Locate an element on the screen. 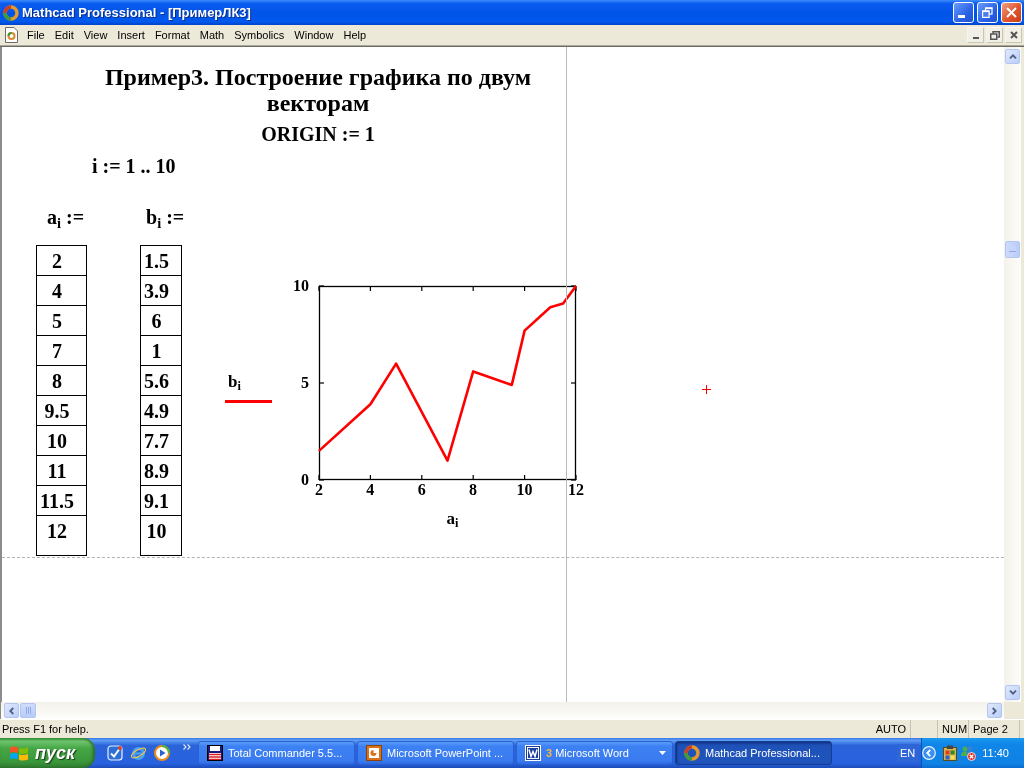 Image resolution: width=1024 pixels, height=768 pixels. crosshair-icon is located at coordinates (706, 389).